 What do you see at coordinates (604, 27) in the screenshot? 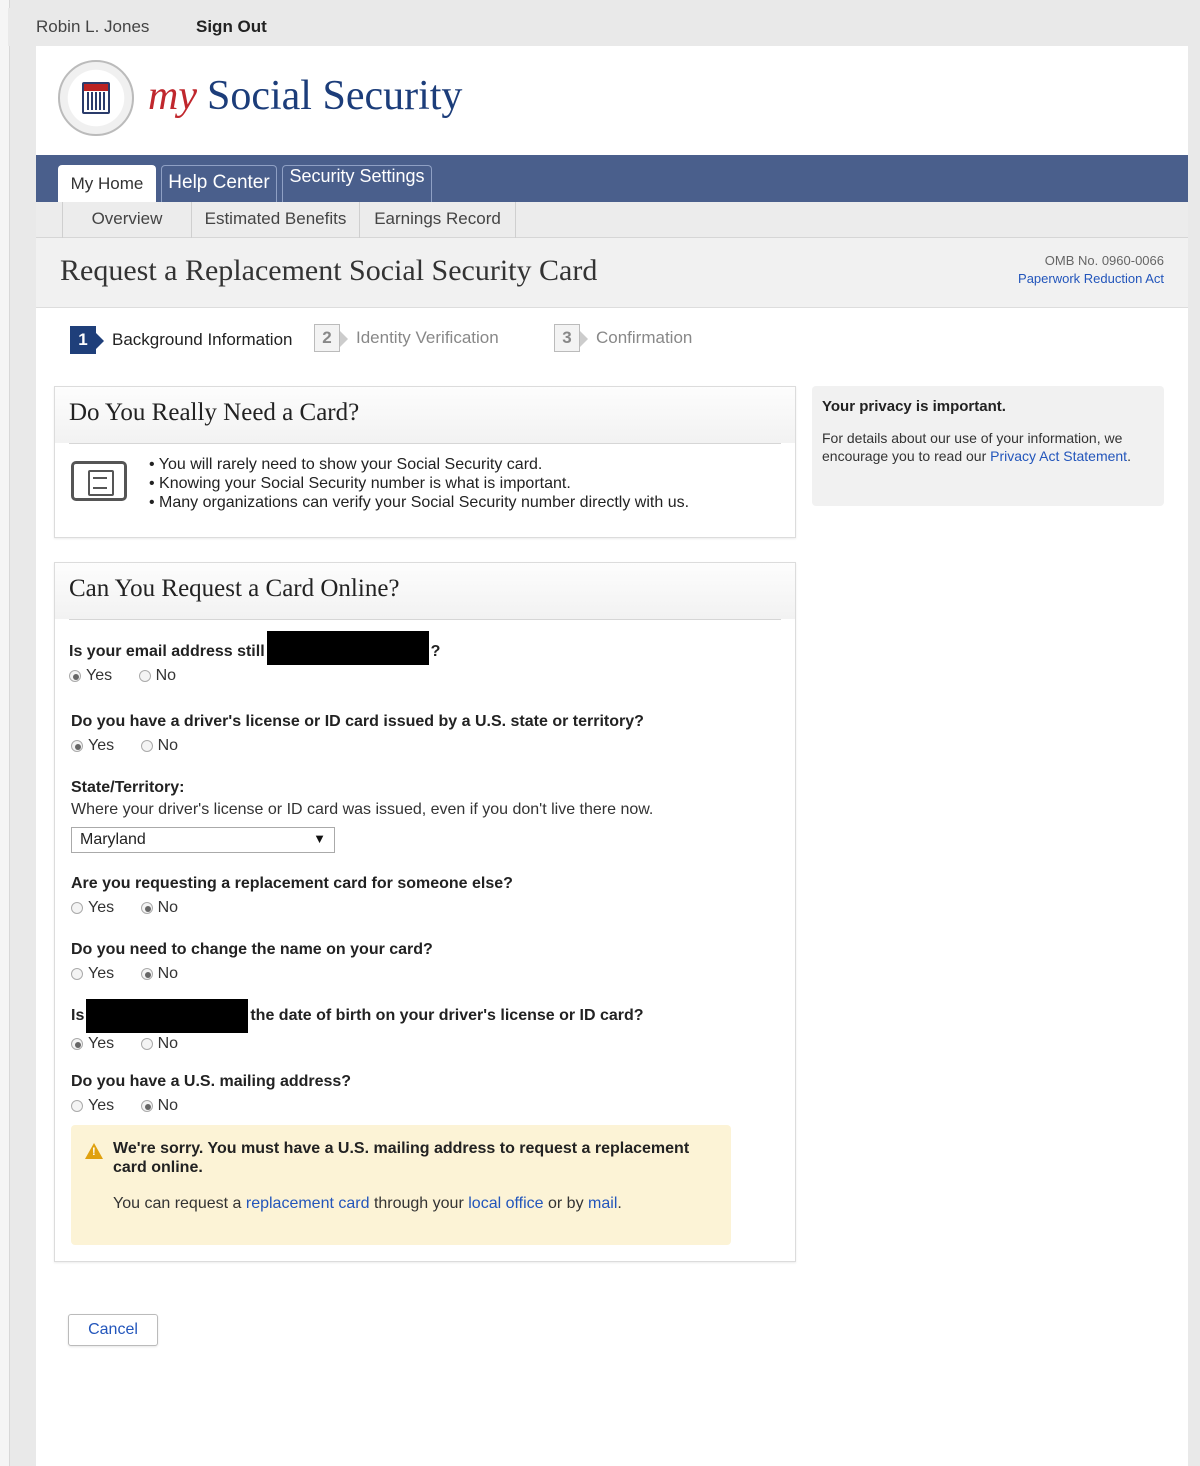
I see `user-bar: Robin L. Jones Sign Out` at bounding box center [604, 27].